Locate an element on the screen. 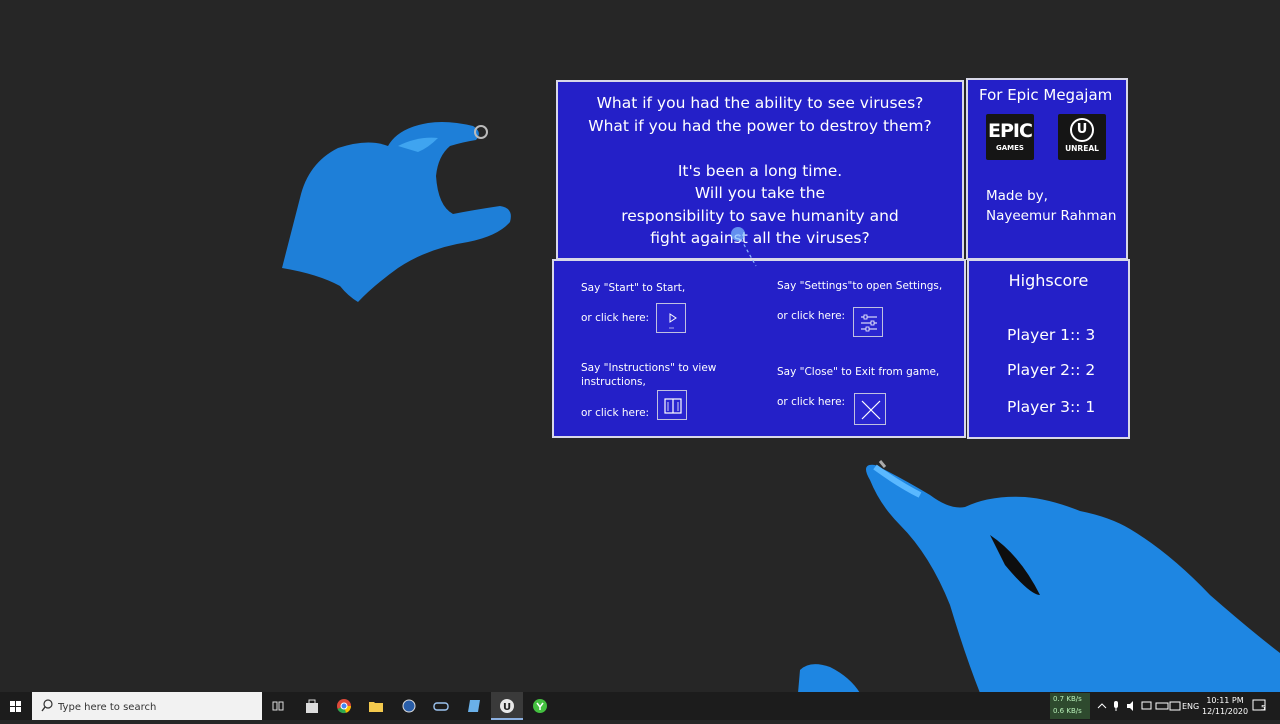 This screenshot has height=724, width=1280. made-by: Made by, Nayeemur Rahman is located at coordinates (1051, 206).